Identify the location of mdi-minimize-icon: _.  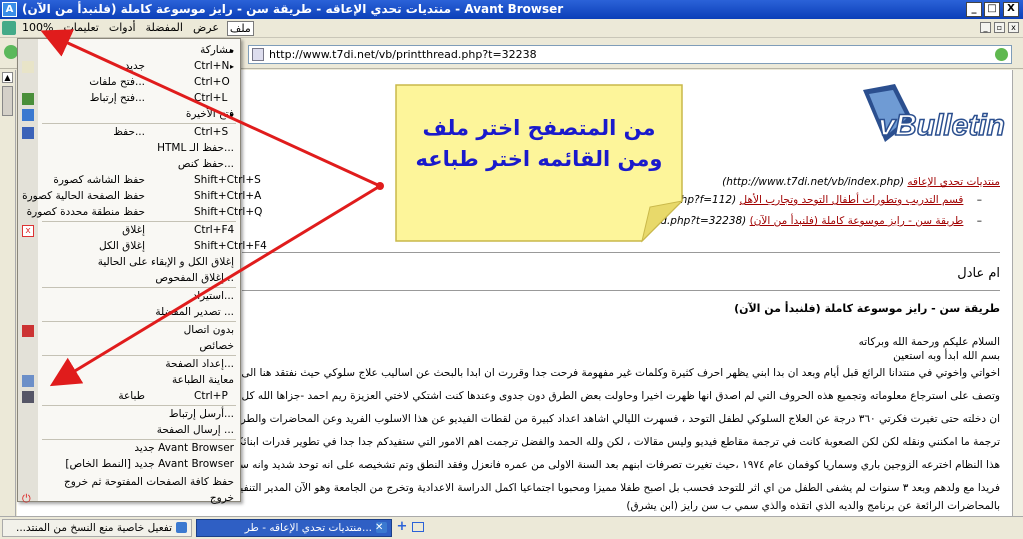
(985, 27).